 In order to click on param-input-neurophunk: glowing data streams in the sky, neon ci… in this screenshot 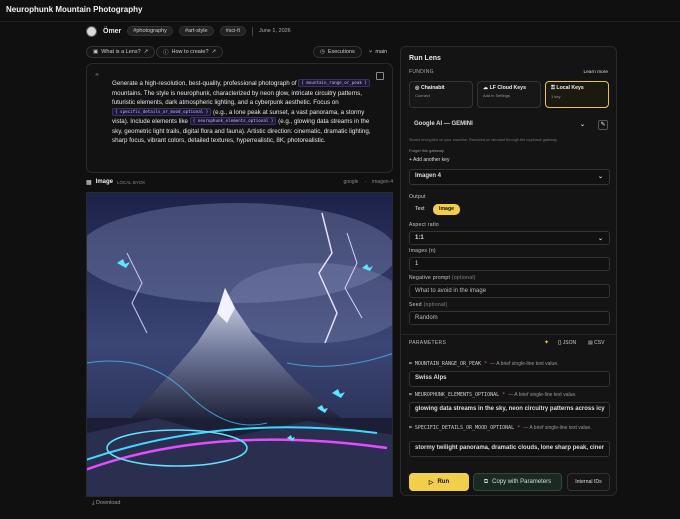, I will do `click(509, 410)`.